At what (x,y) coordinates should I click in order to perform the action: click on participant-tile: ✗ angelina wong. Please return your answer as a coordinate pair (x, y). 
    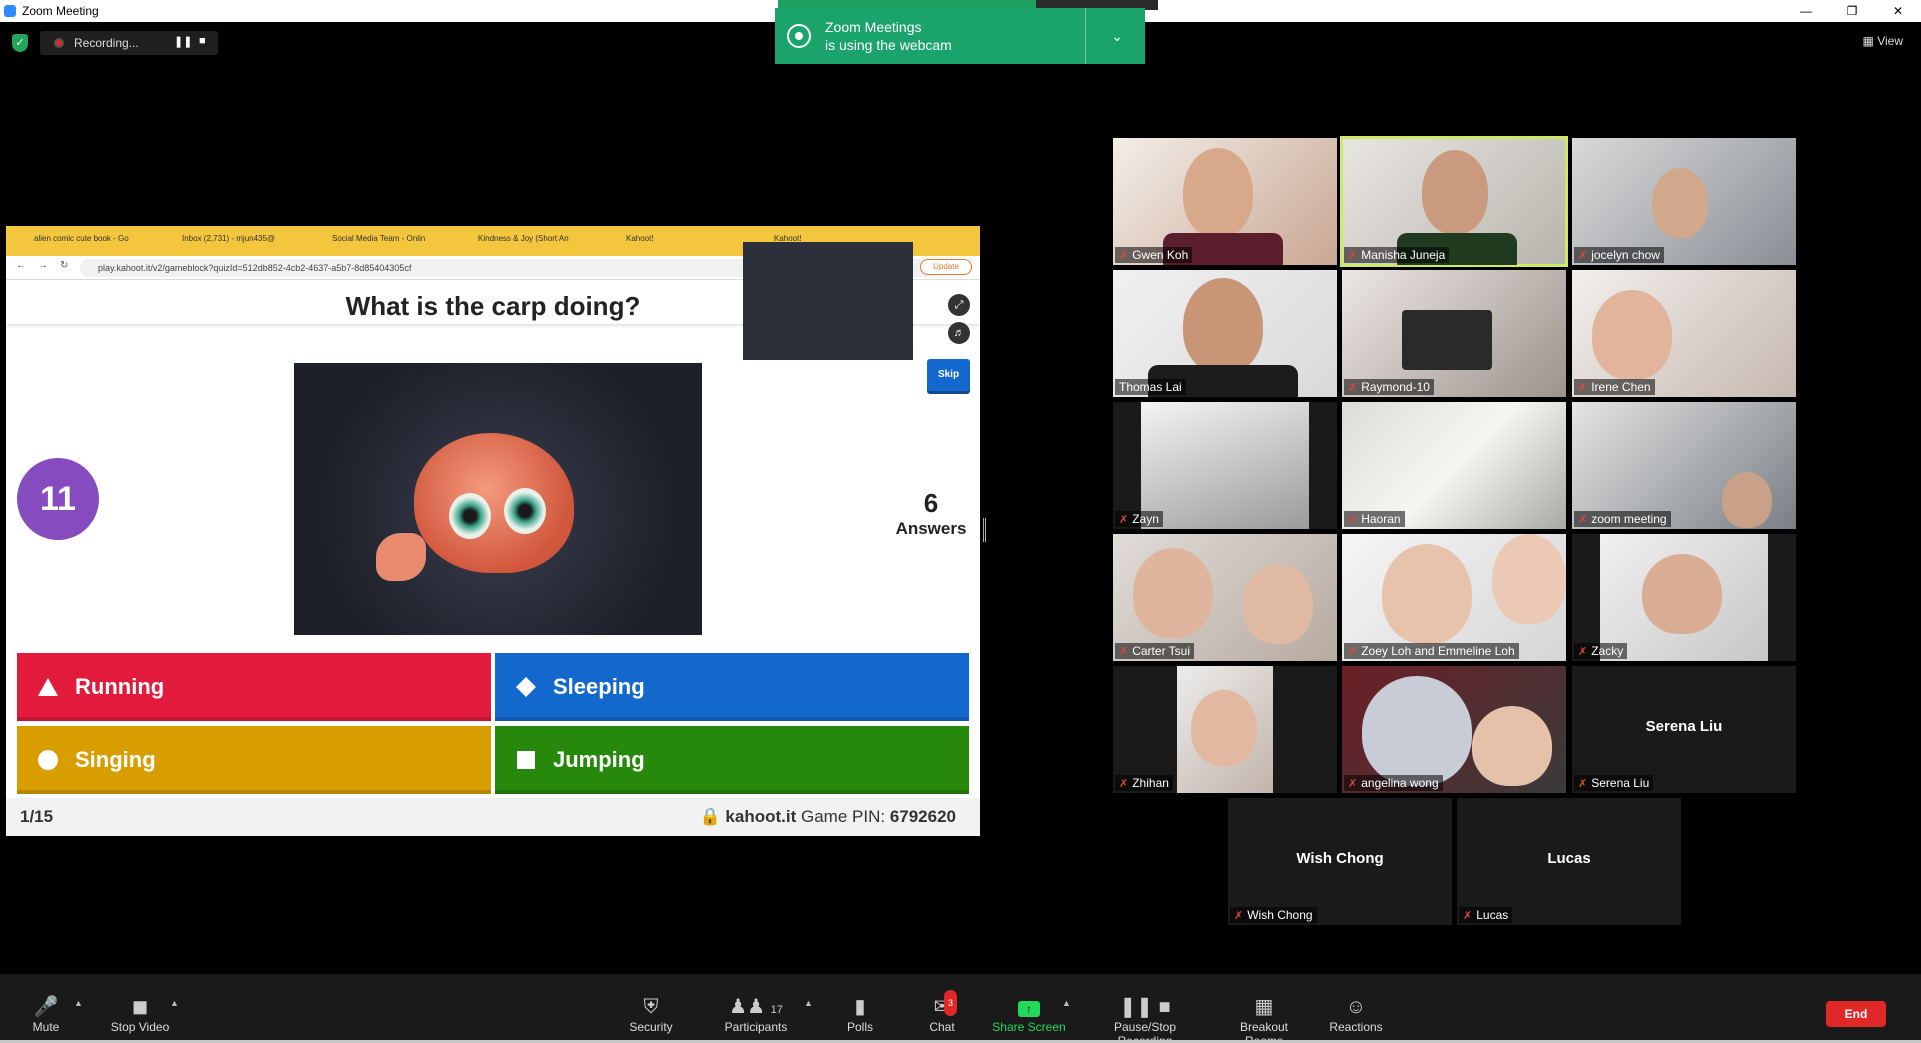
    Looking at the image, I should click on (1454, 729).